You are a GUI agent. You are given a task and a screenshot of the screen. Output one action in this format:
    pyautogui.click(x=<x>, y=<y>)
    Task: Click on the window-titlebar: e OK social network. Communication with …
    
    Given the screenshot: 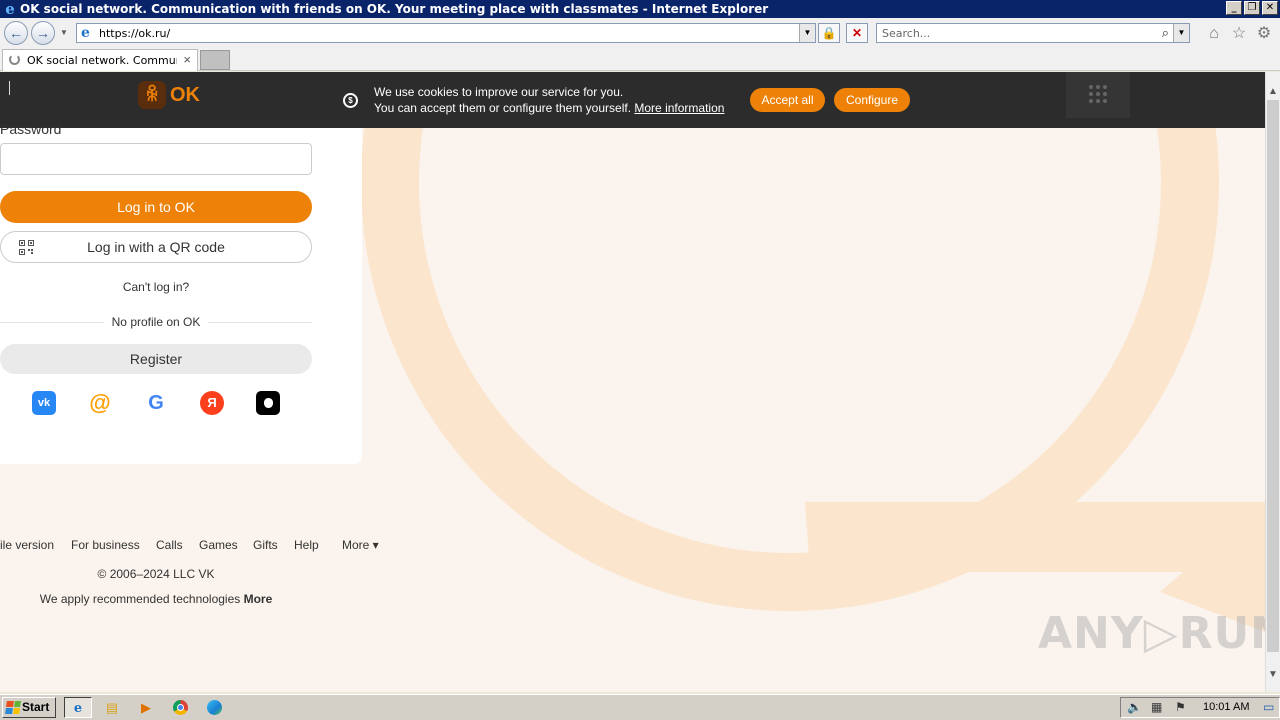 What is the action you would take?
    pyautogui.click(x=640, y=9)
    